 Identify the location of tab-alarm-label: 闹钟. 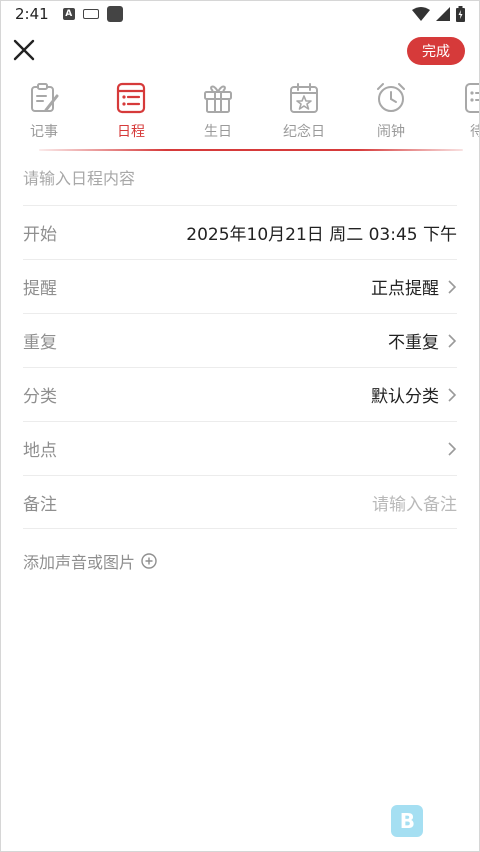
(391, 132).